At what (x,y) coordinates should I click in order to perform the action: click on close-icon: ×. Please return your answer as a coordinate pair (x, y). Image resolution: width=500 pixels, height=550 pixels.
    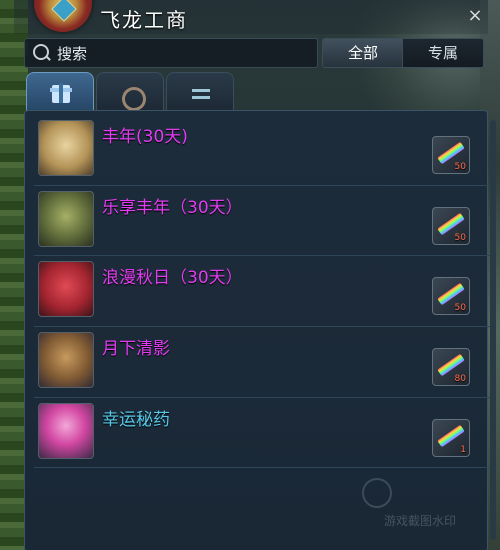
    Looking at the image, I should click on (475, 16).